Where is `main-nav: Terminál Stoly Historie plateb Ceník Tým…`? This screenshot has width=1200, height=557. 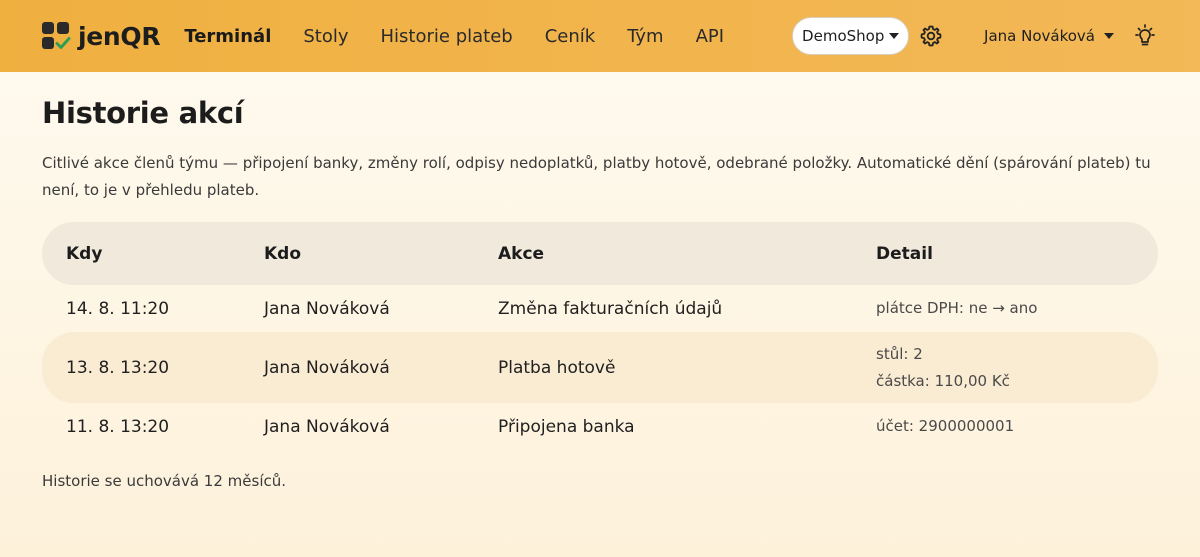 main-nav: Terminál Stoly Historie plateb Ceník Tým… is located at coordinates (470, 36).